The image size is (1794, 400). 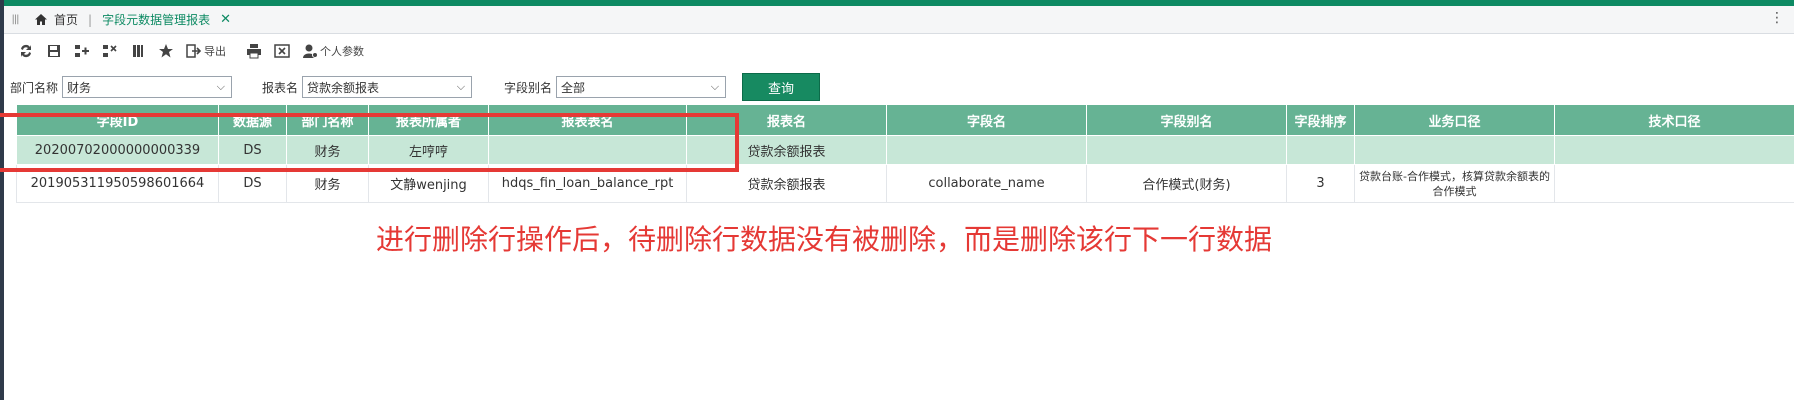 What do you see at coordinates (1454, 150) in the screenshot?
I see `cell-business-caliber` at bounding box center [1454, 150].